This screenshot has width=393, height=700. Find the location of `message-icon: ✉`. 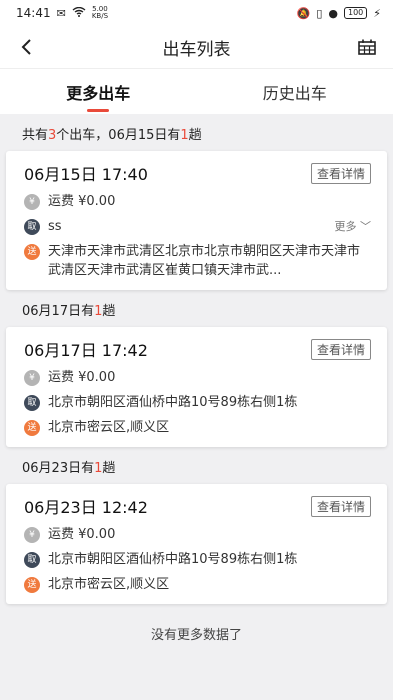

message-icon: ✉ is located at coordinates (61, 13).